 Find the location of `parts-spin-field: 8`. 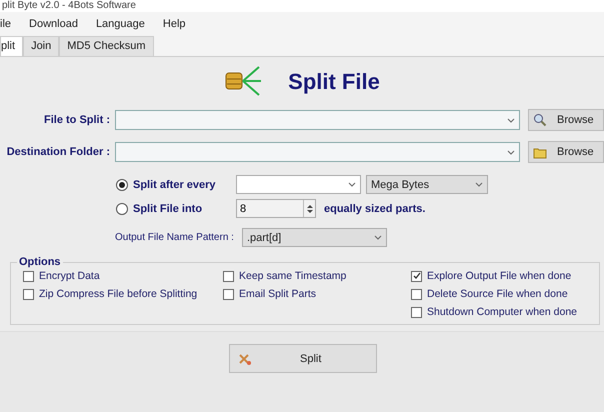

parts-spin-field: 8 is located at coordinates (276, 208).